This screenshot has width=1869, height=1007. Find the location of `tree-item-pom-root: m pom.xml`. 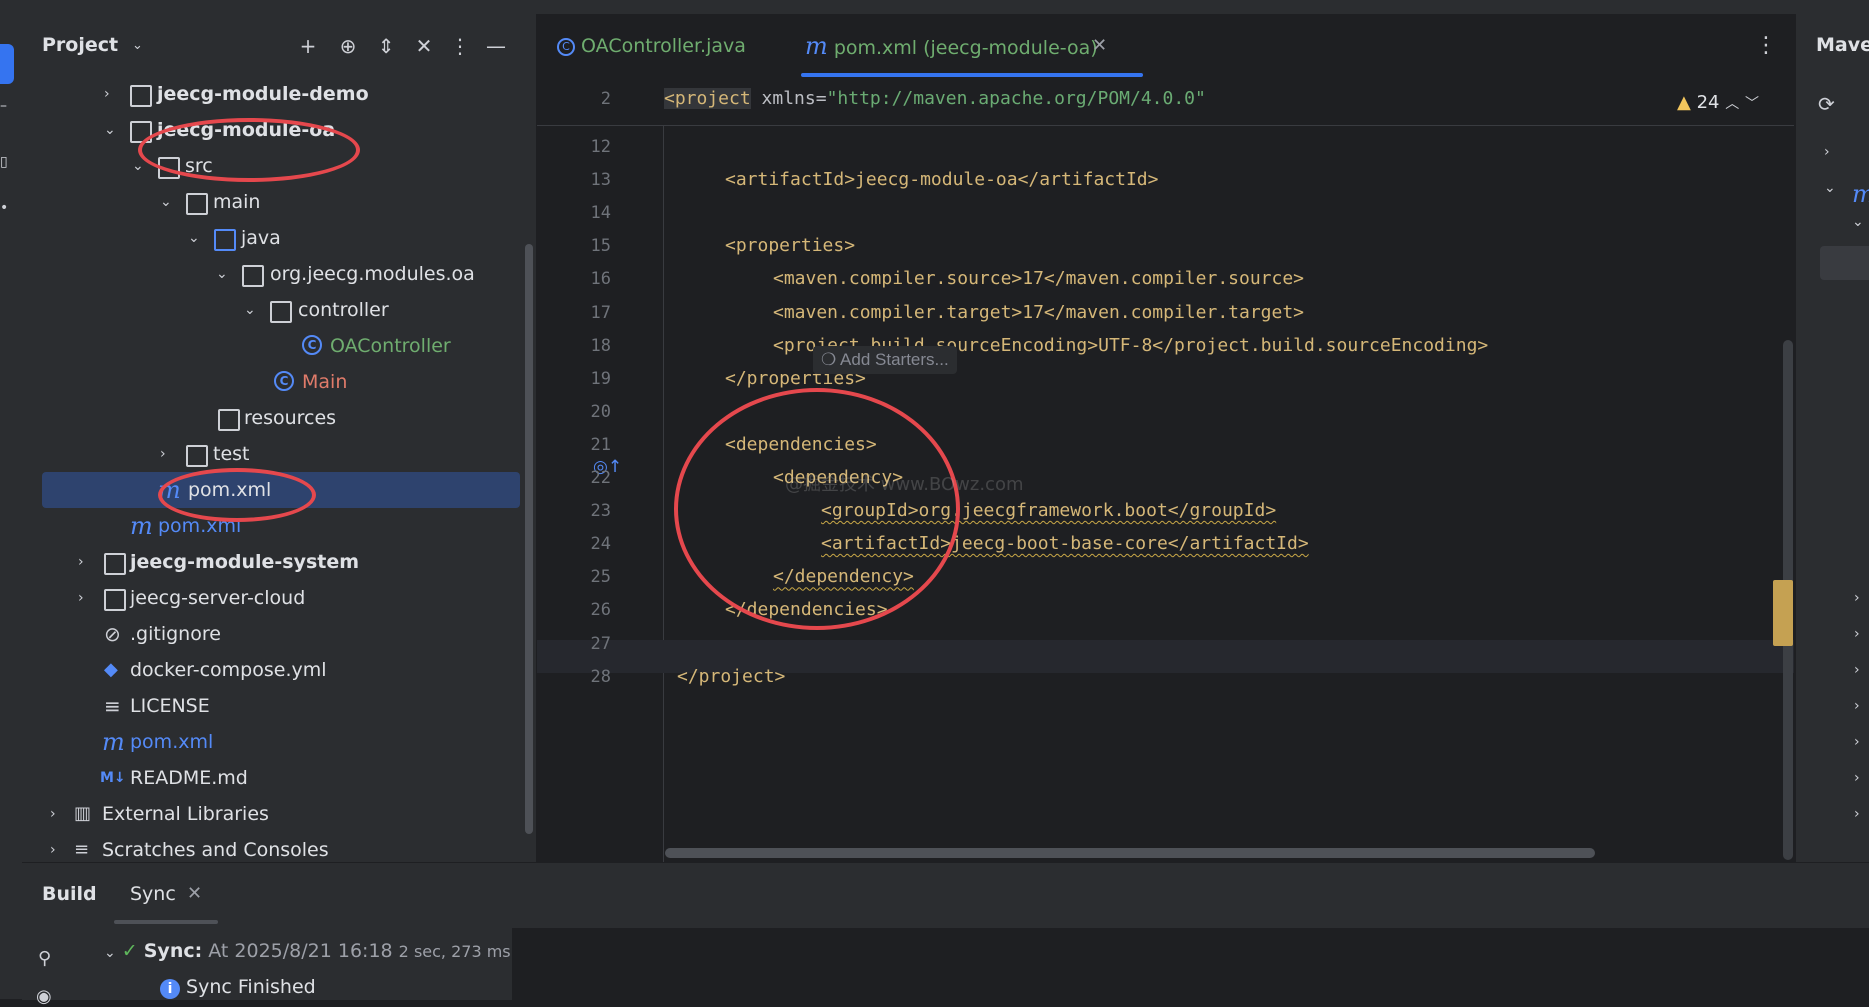

tree-item-pom-root: m pom.xml is located at coordinates (273, 742).